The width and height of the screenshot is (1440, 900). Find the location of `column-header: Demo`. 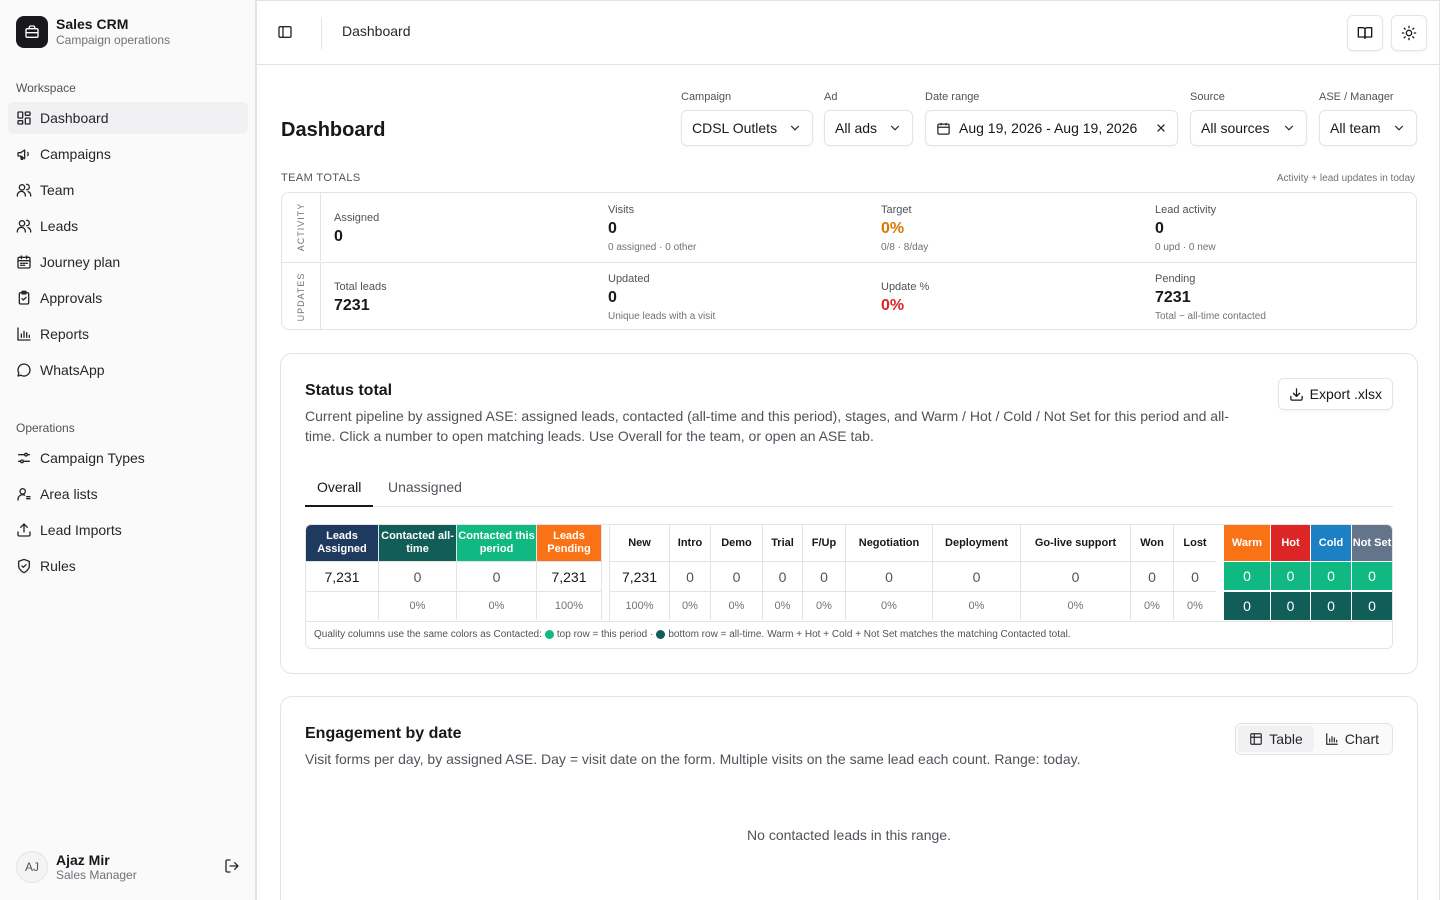

column-header: Demo is located at coordinates (737, 543).